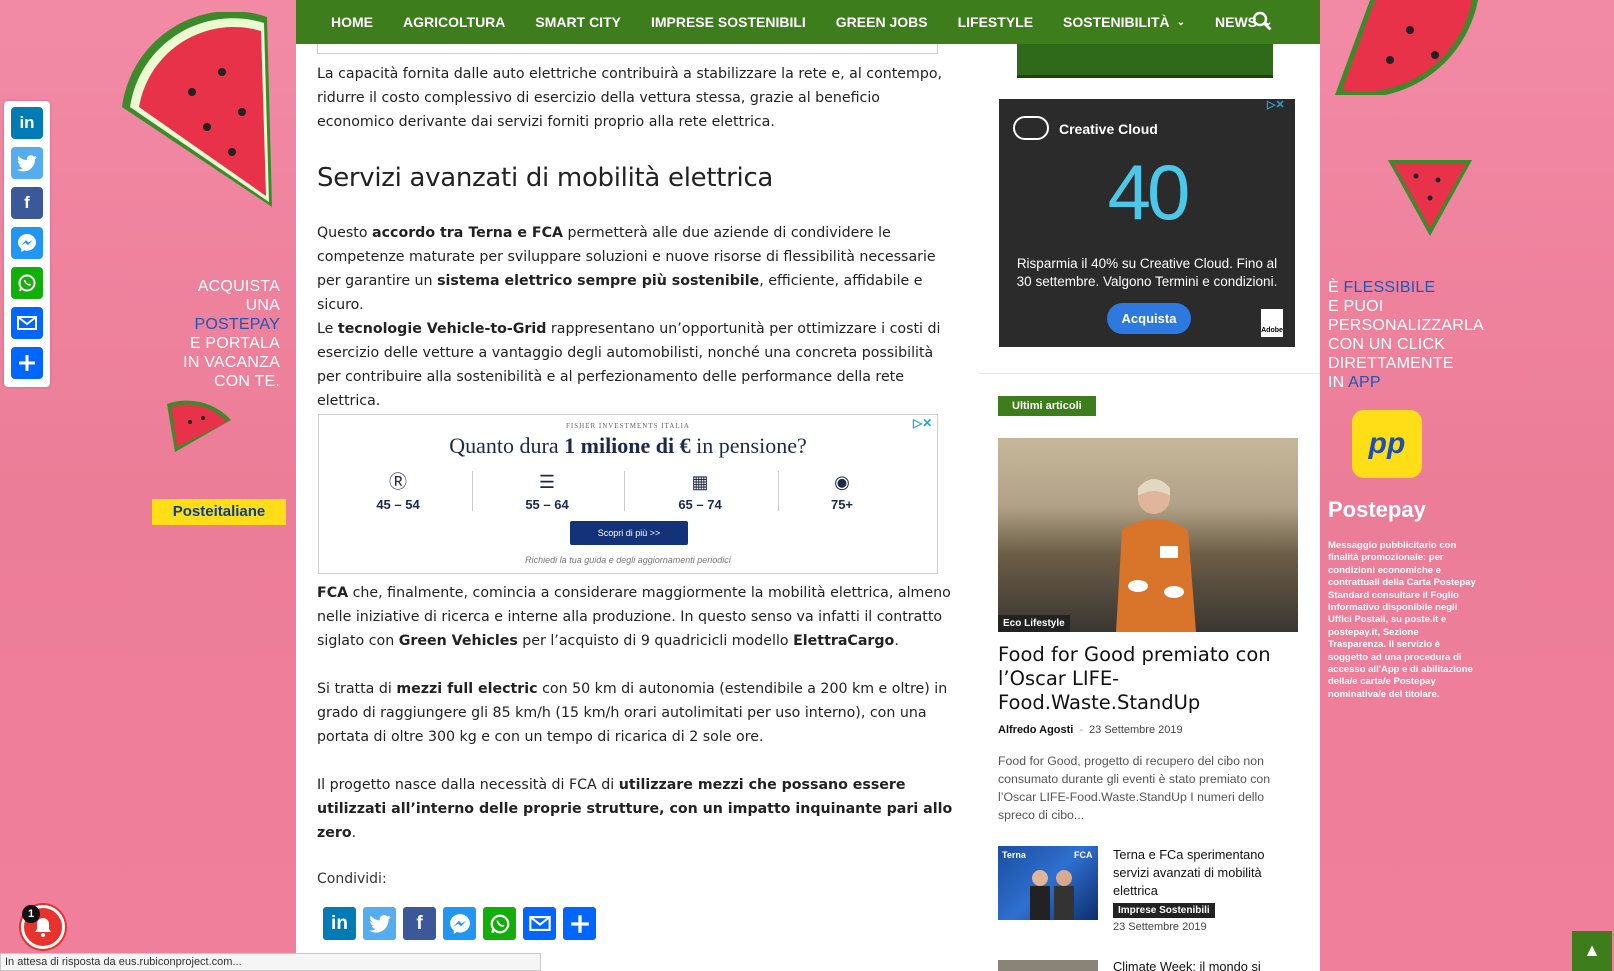  I want to click on chevron-up-icon: ▲, so click(1592, 950).